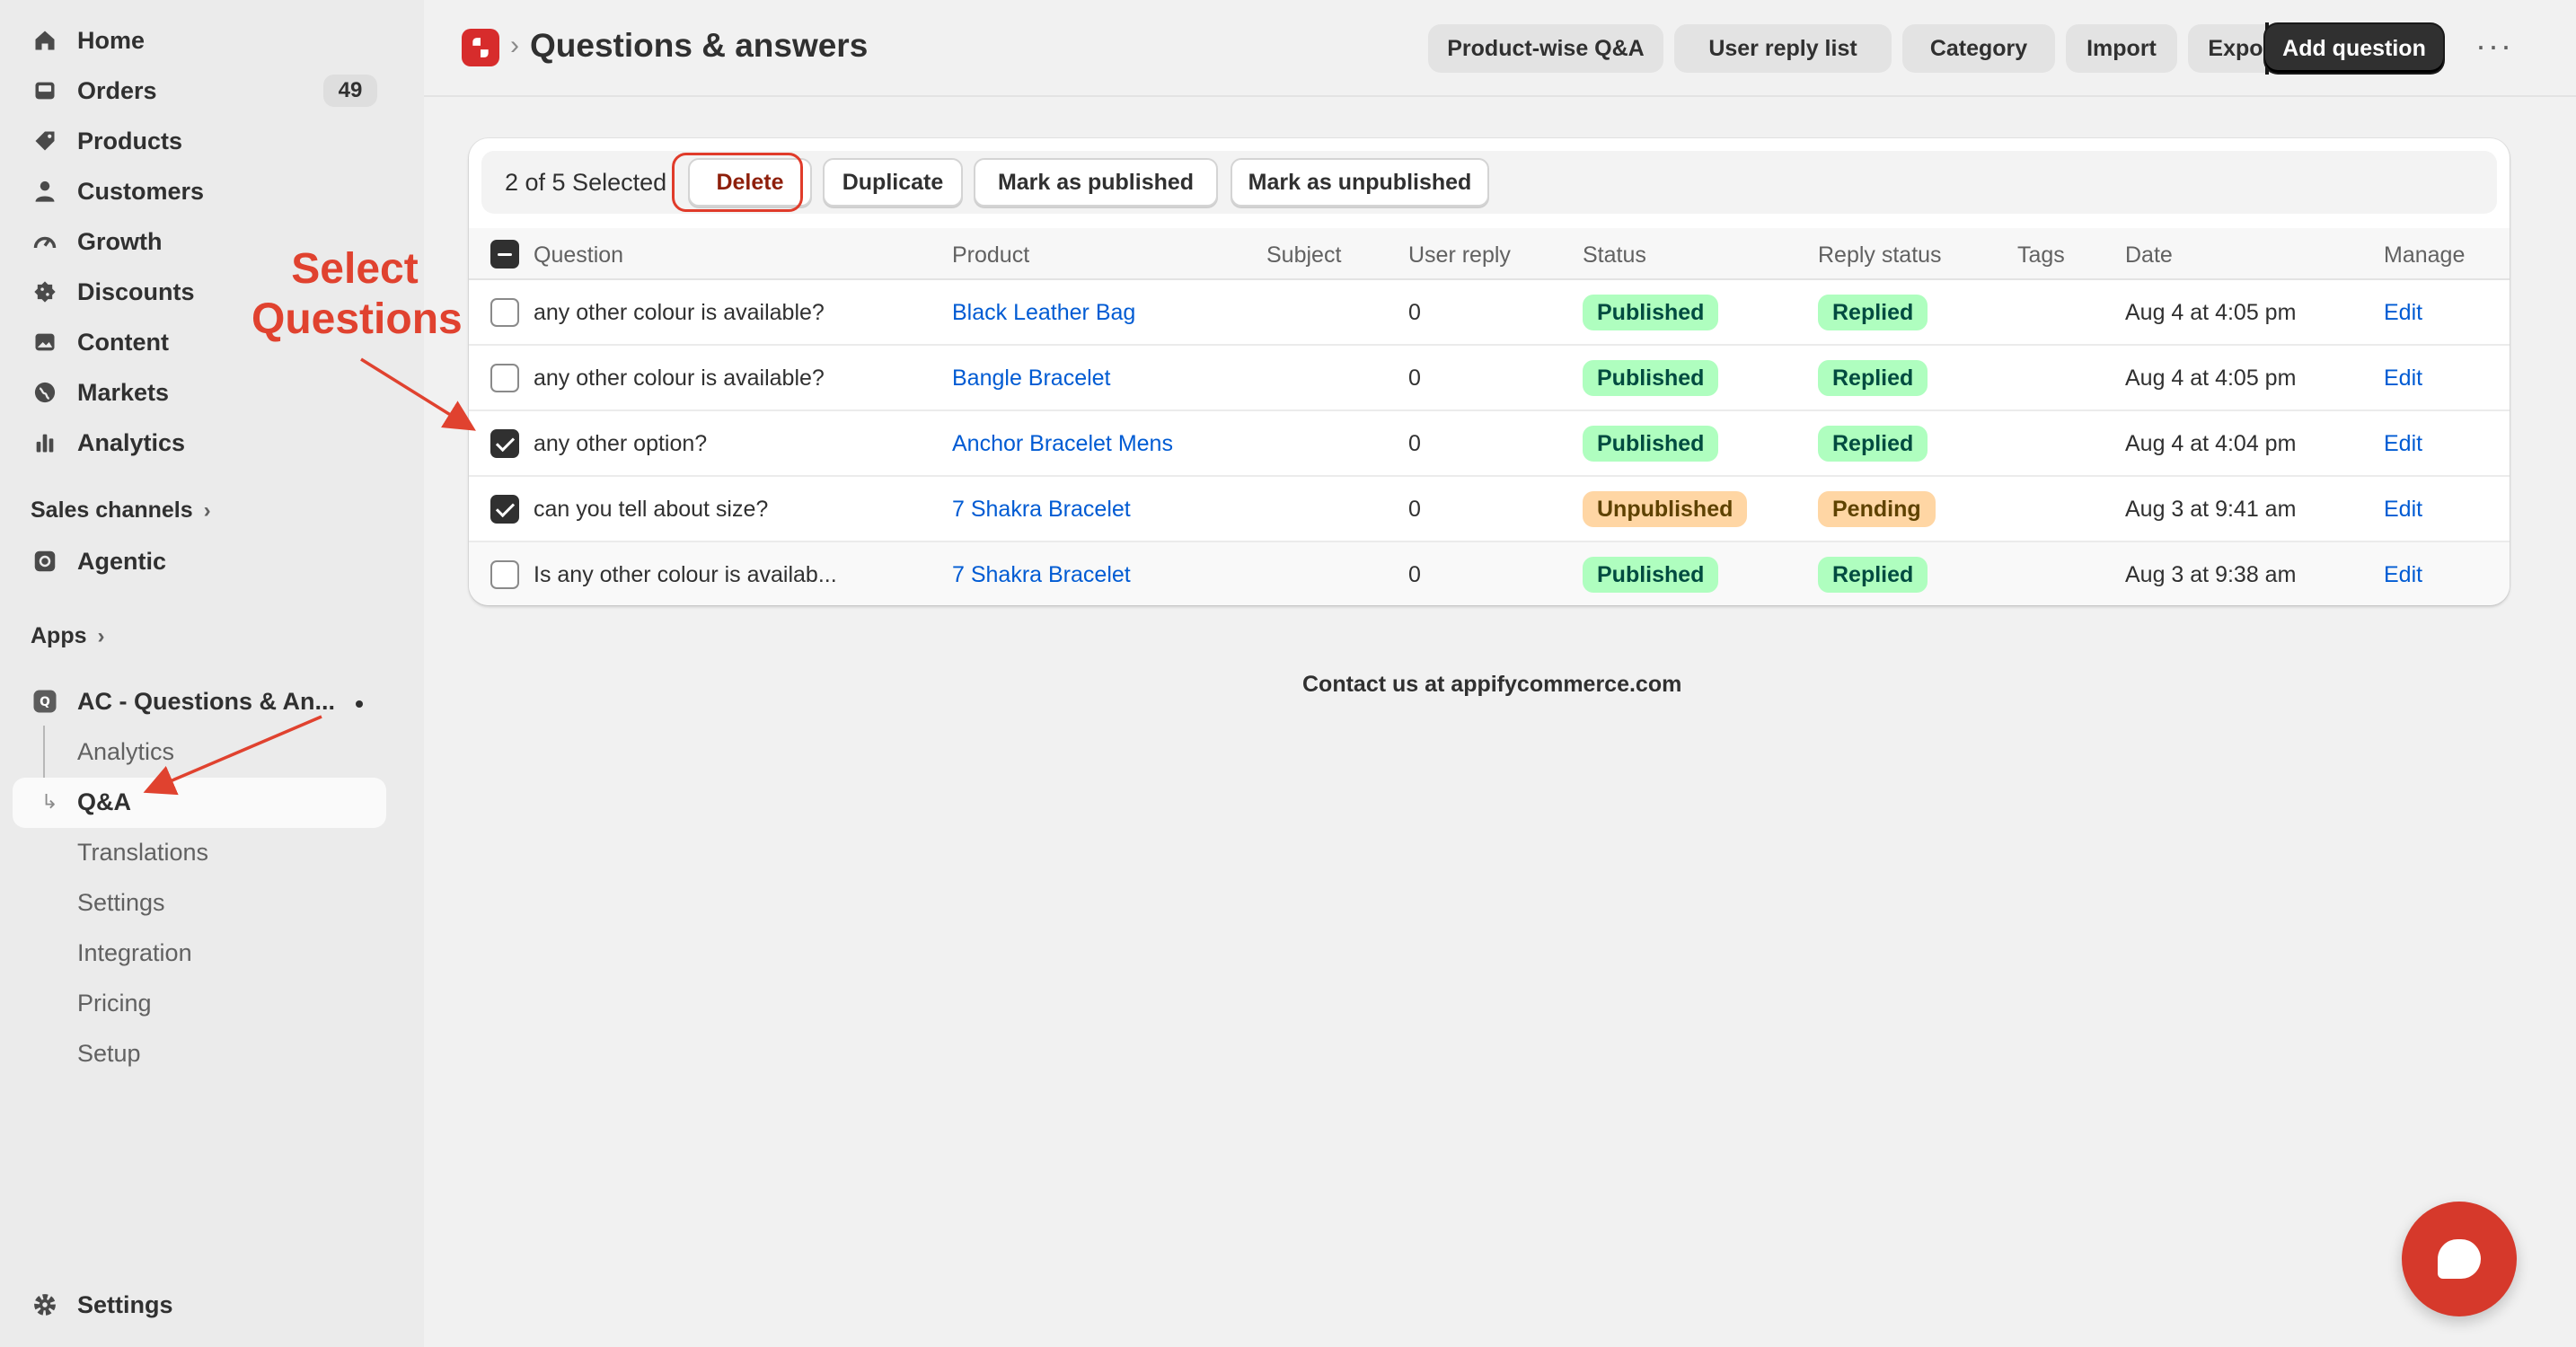 The width and height of the screenshot is (2576, 1347). I want to click on sidebar-subitem-qa: Q&A, so click(104, 802).